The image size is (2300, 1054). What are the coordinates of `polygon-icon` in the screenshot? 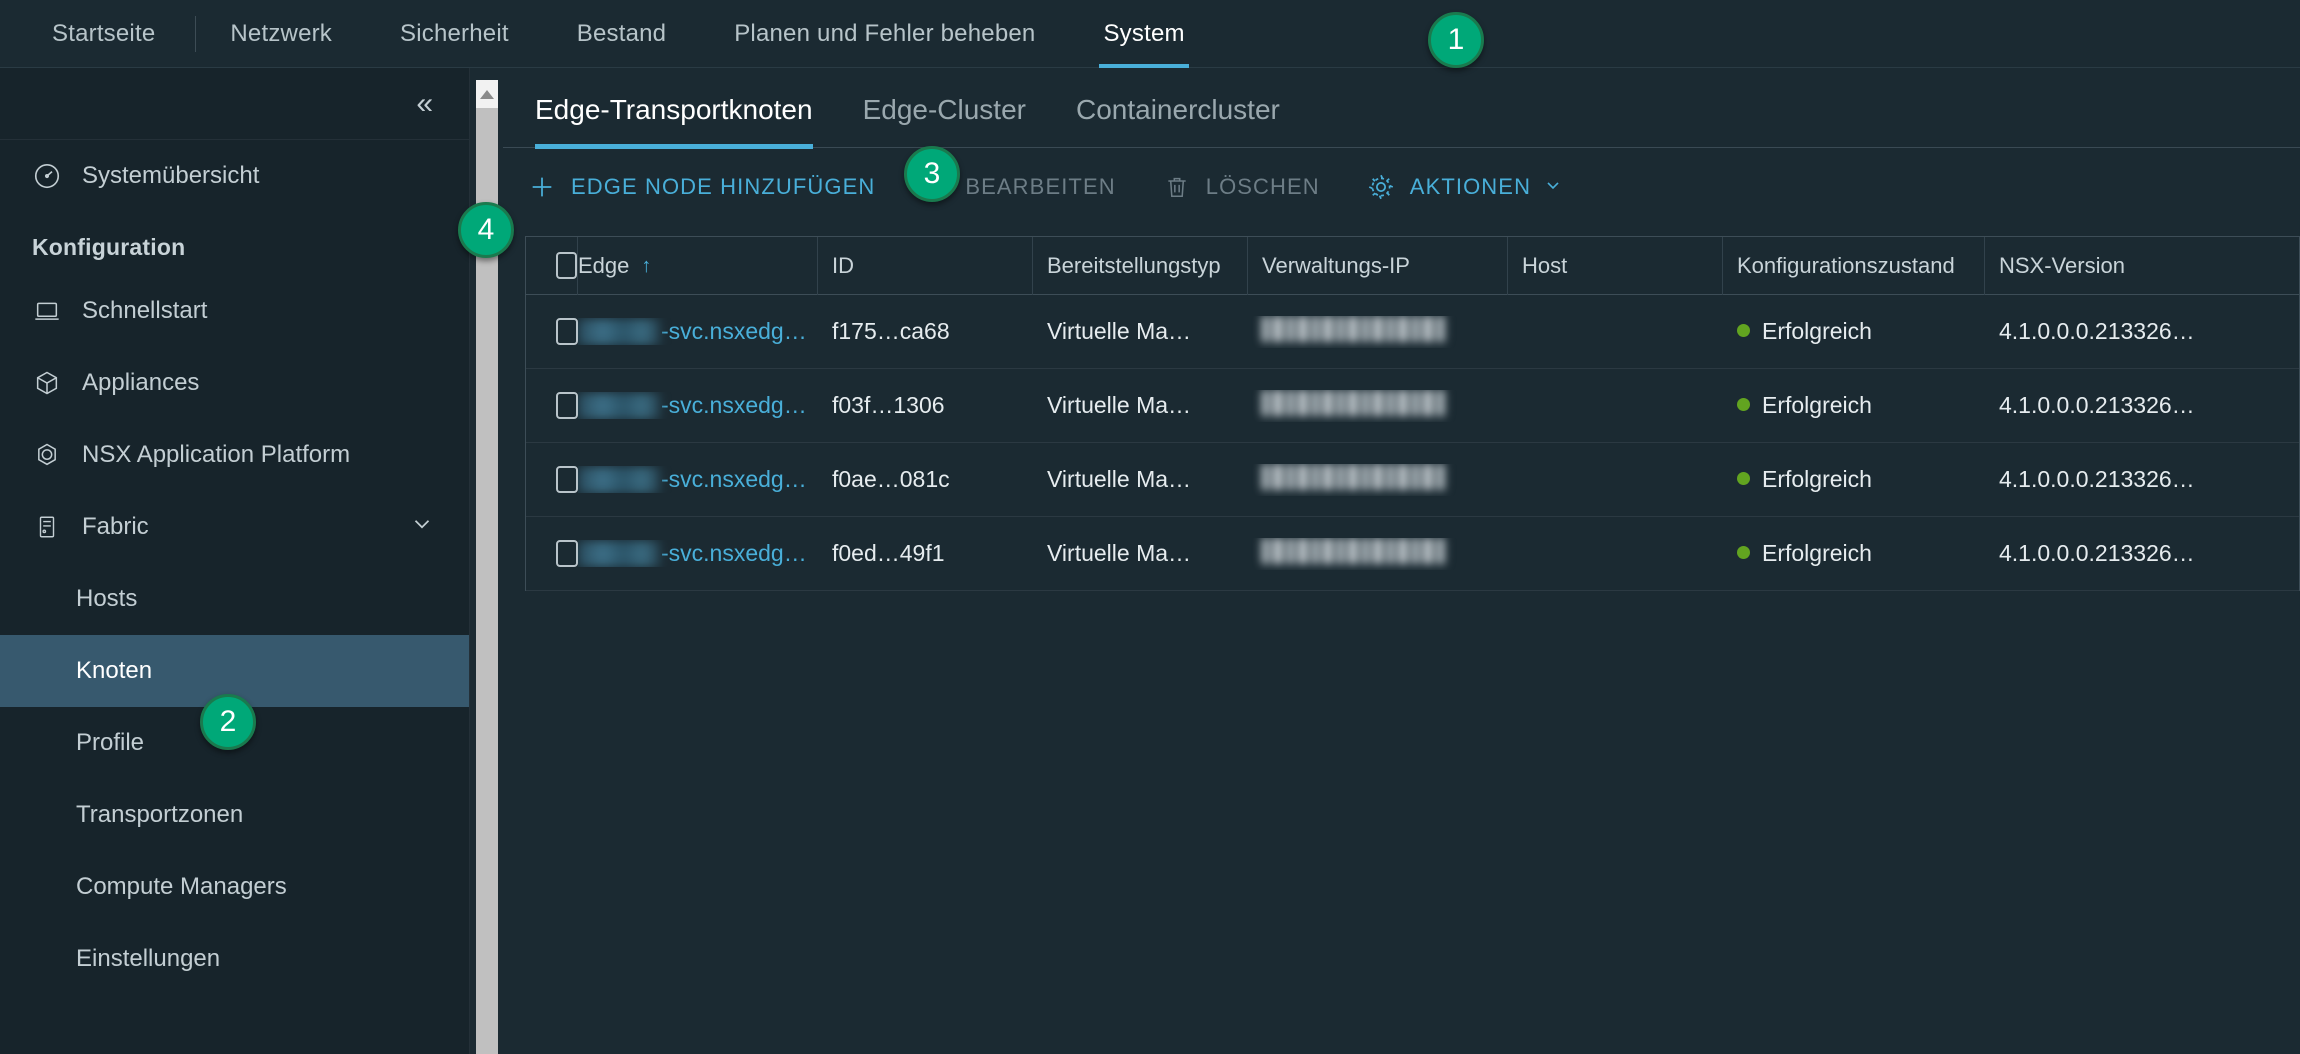 It's located at (47, 455).